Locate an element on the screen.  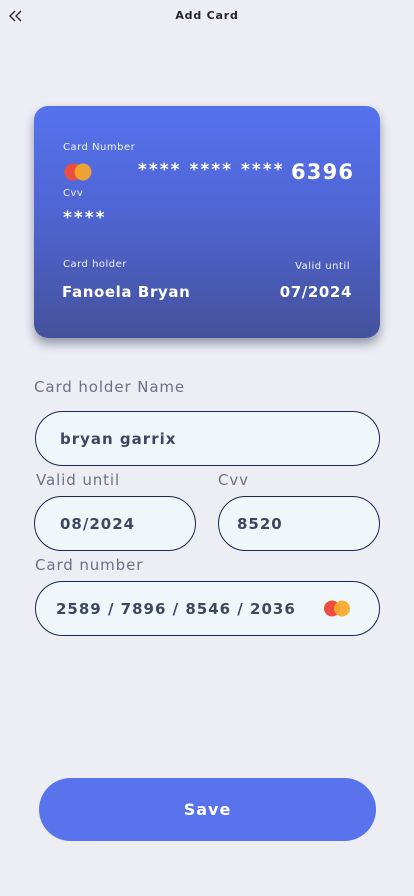
valid-until-label: Valid until is located at coordinates (78, 480).